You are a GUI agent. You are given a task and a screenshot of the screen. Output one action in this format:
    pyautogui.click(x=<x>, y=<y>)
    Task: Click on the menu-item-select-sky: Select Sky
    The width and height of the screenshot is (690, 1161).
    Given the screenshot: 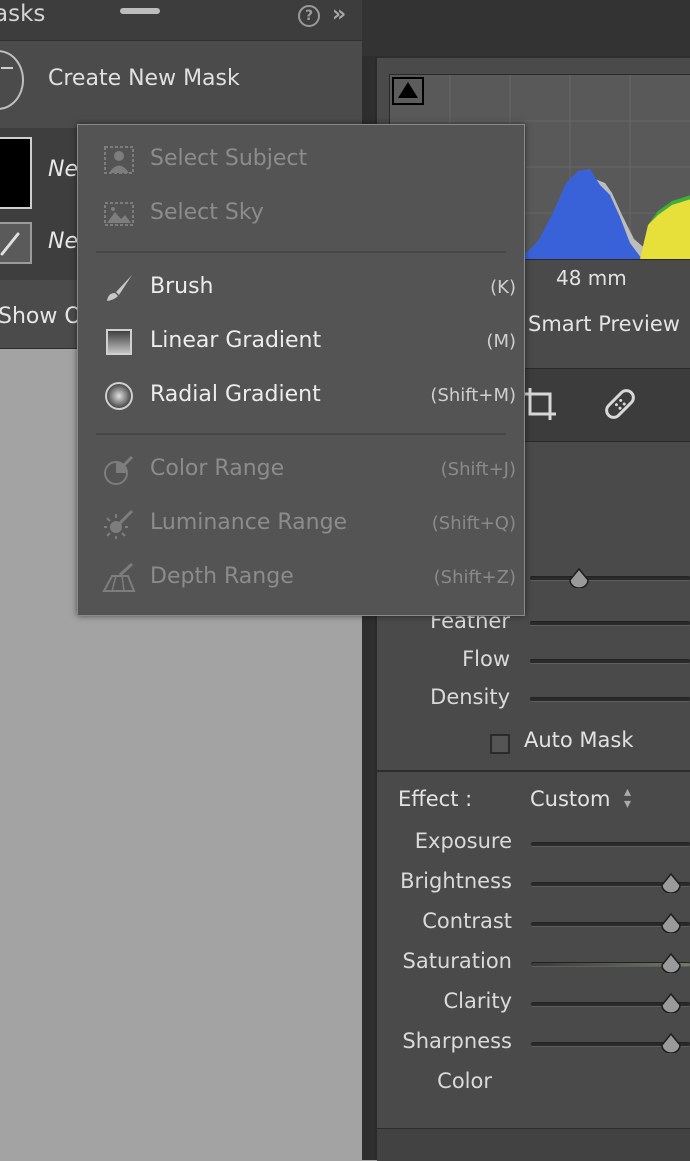 What is the action you would take?
    pyautogui.click(x=301, y=214)
    